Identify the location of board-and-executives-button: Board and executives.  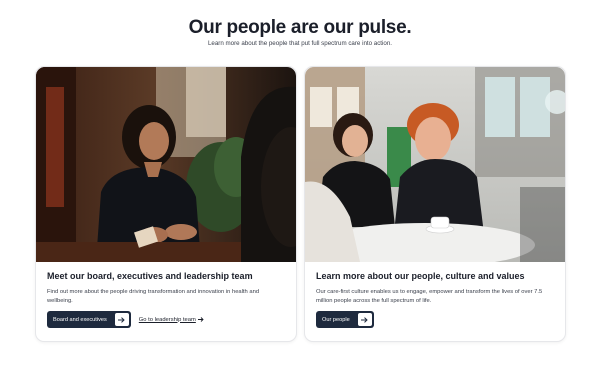
(89, 319).